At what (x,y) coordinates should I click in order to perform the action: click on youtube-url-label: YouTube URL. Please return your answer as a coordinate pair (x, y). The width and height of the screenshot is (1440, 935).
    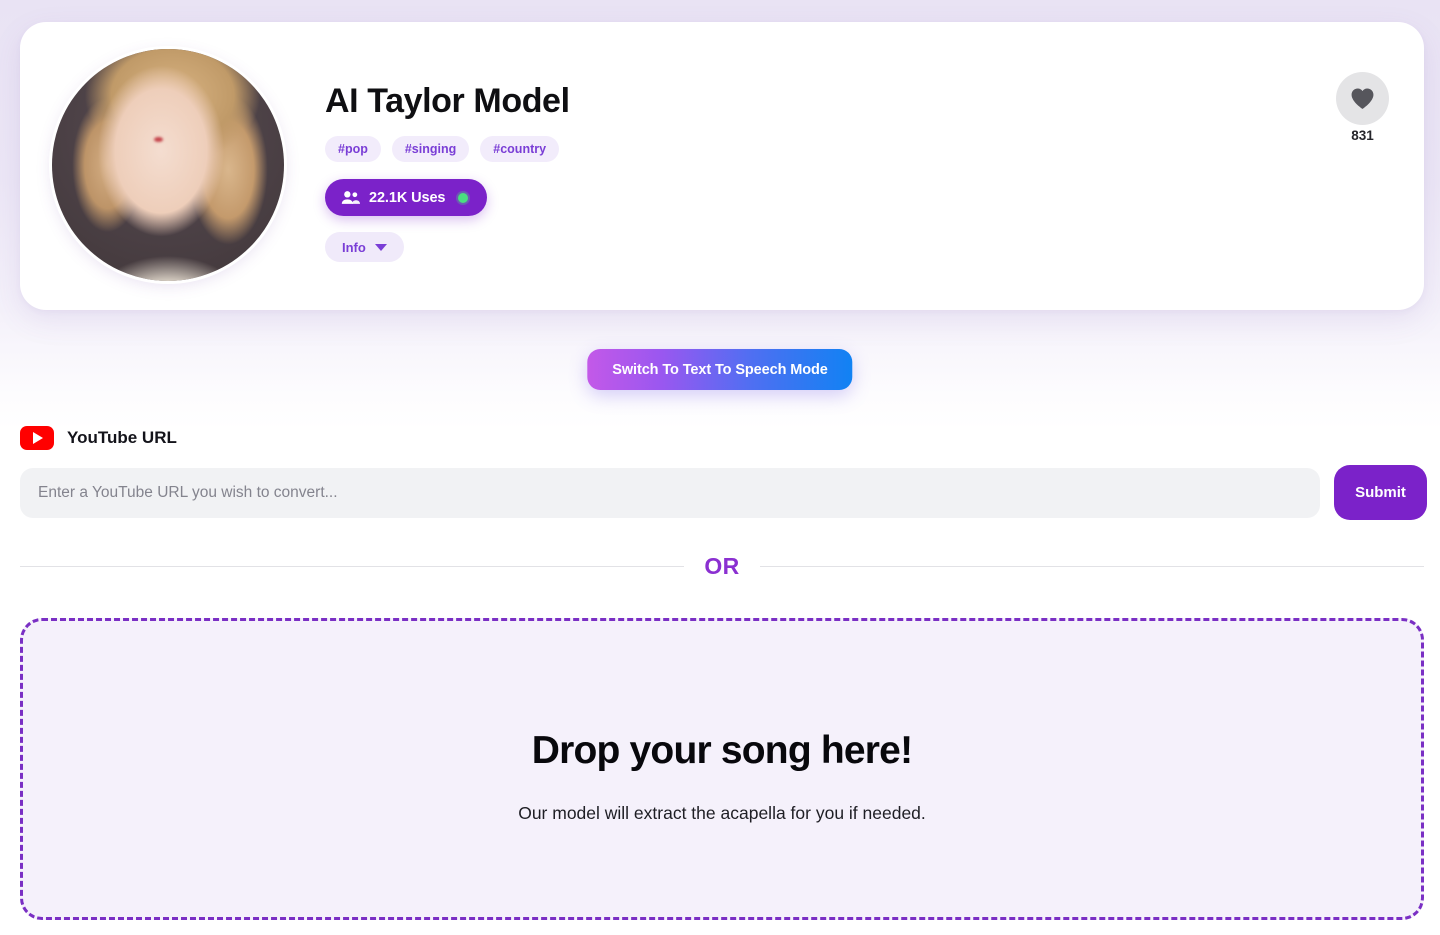
    Looking at the image, I should click on (122, 437).